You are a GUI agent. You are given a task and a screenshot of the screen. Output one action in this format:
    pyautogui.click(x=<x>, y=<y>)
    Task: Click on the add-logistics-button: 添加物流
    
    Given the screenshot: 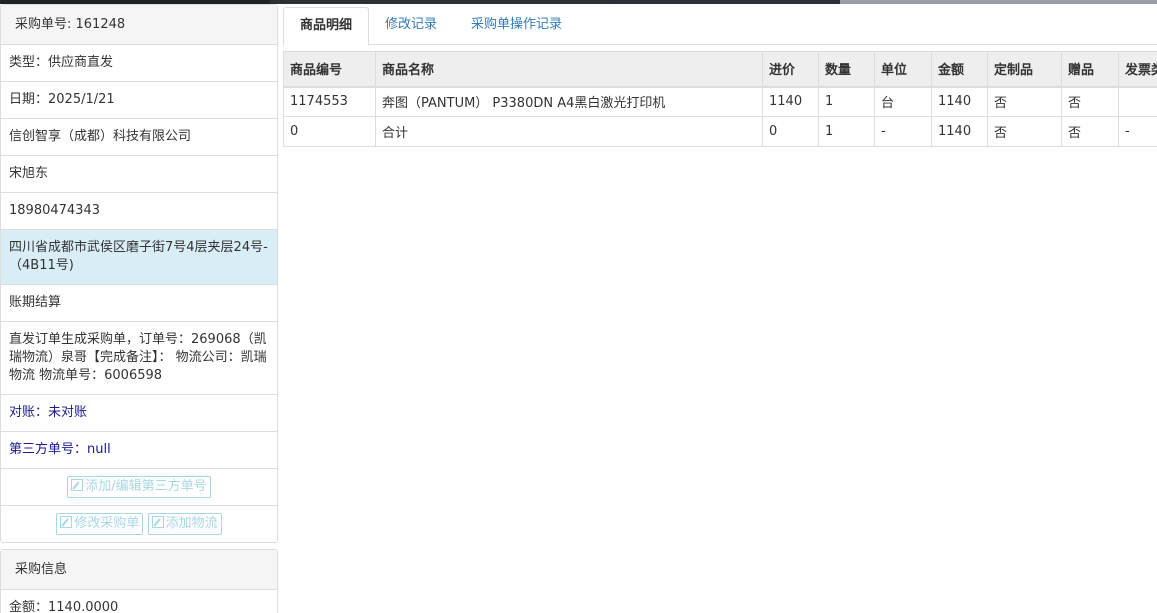 What is the action you would take?
    pyautogui.click(x=184, y=524)
    